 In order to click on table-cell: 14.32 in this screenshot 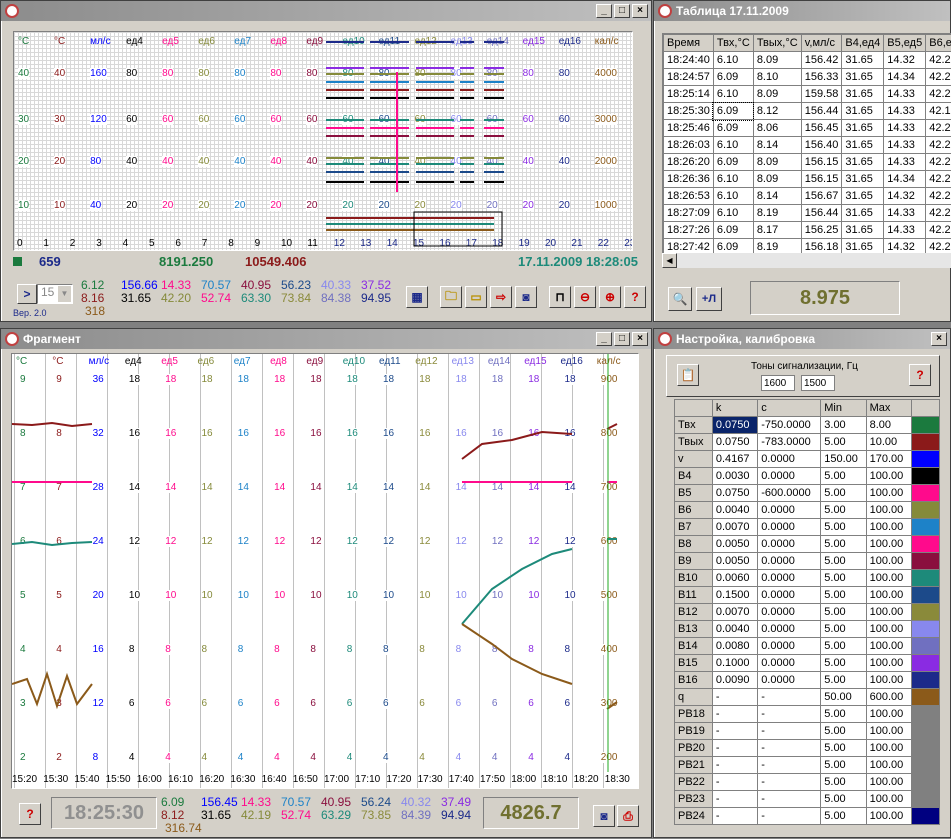, I will do `click(905, 196)`.